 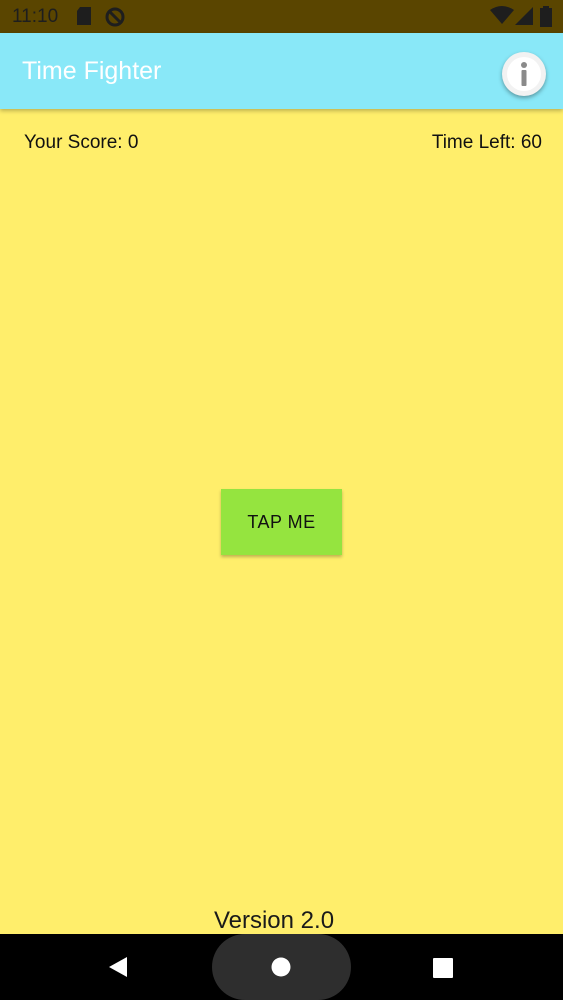 What do you see at coordinates (486, 142) in the screenshot?
I see `time-left-label: Time Left: 60` at bounding box center [486, 142].